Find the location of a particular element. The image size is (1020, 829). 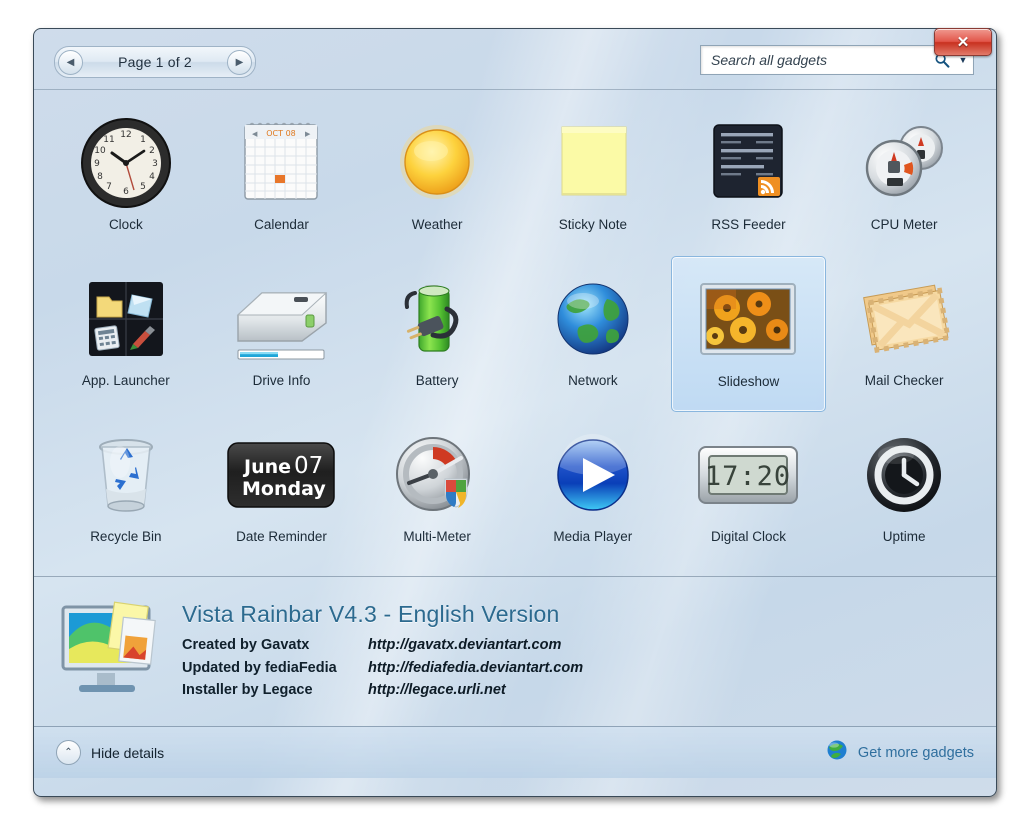

gadget-label: Mail Checker is located at coordinates (904, 380).